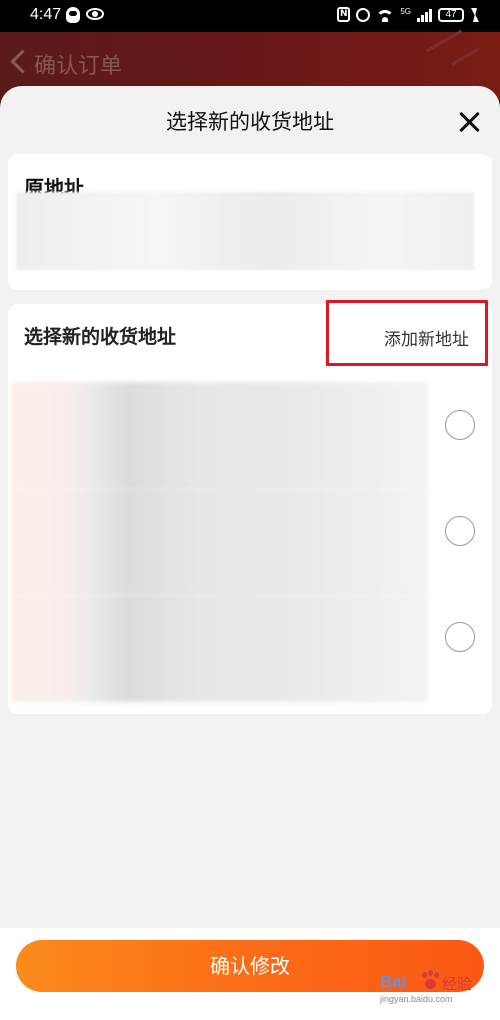 The image size is (500, 1020). I want to click on qq-icon, so click(73, 15).